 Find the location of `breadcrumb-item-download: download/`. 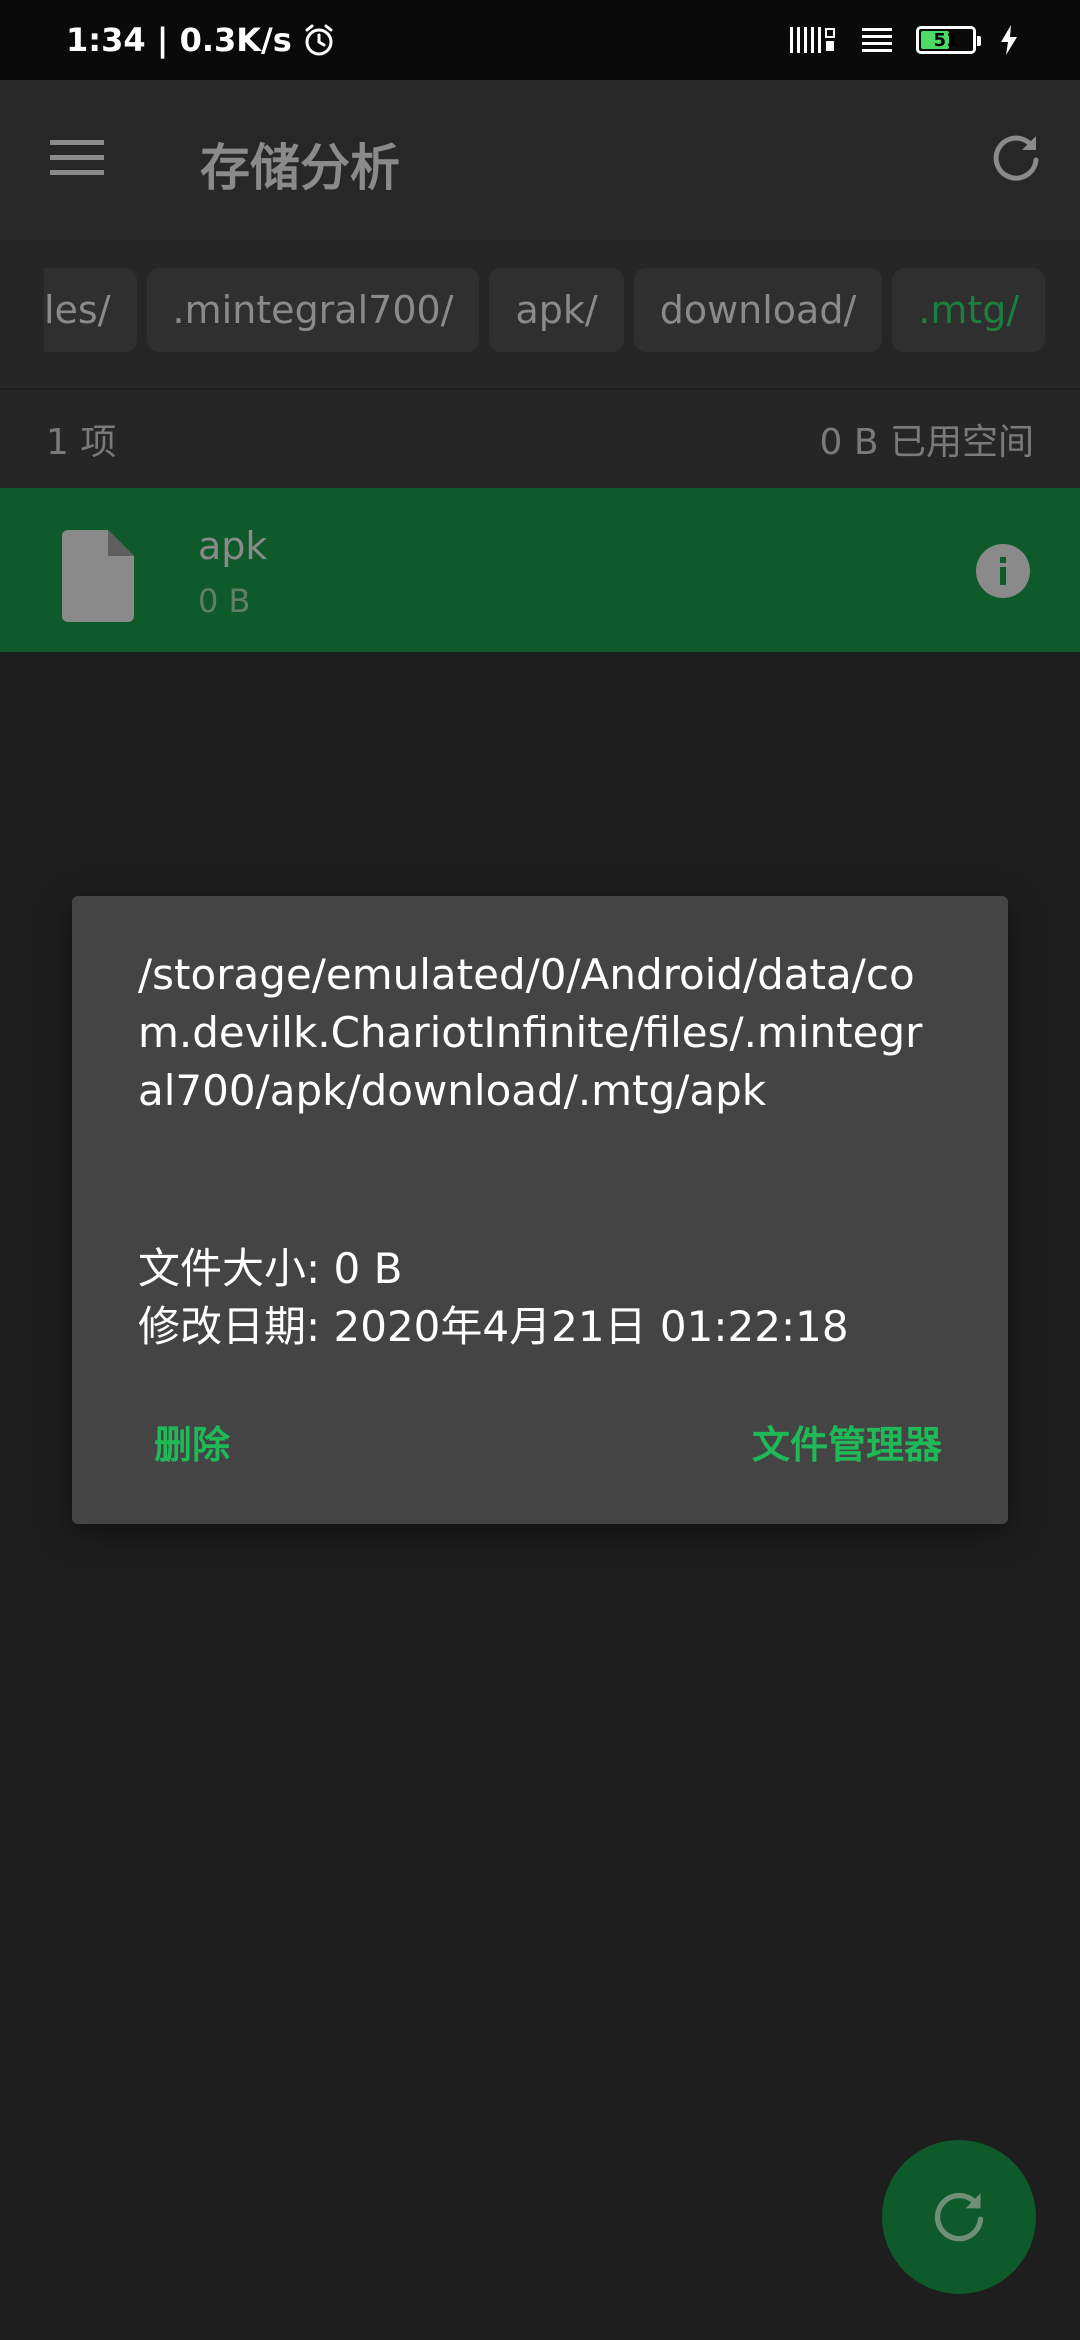

breadcrumb-item-download: download/ is located at coordinates (758, 310).